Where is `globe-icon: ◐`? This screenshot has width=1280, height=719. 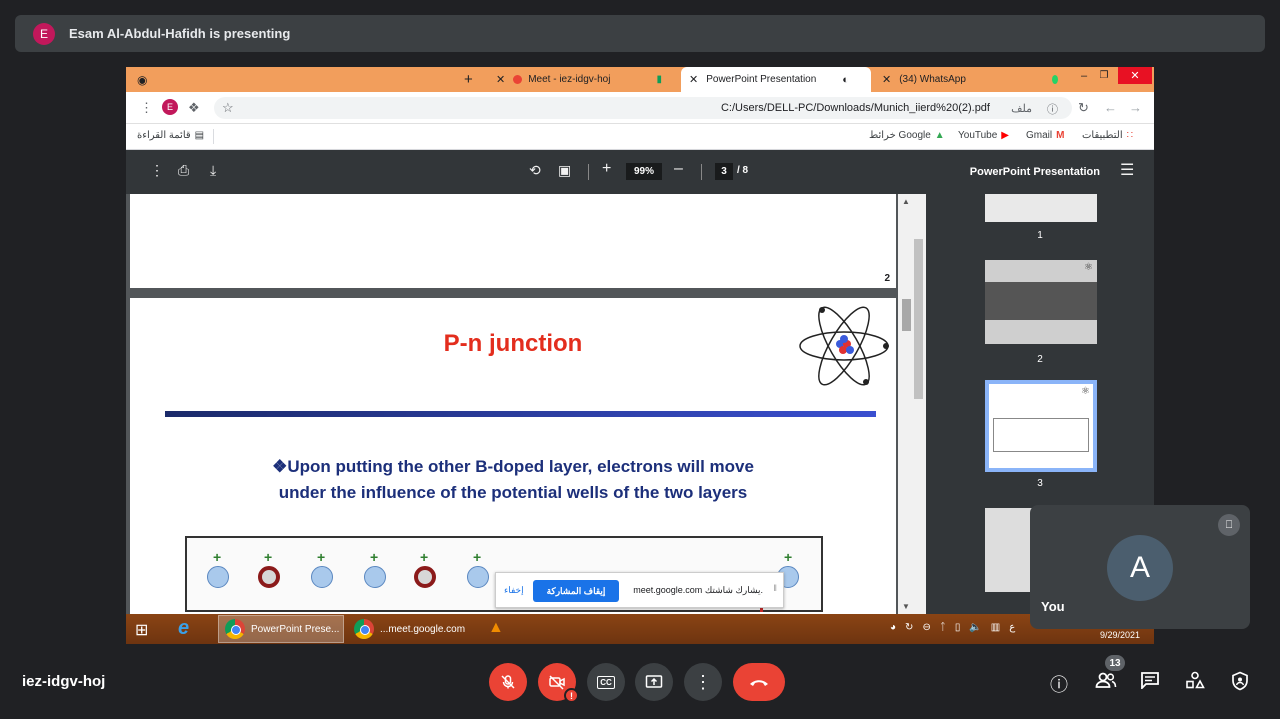
globe-icon: ◐ is located at coordinates (845, 79).